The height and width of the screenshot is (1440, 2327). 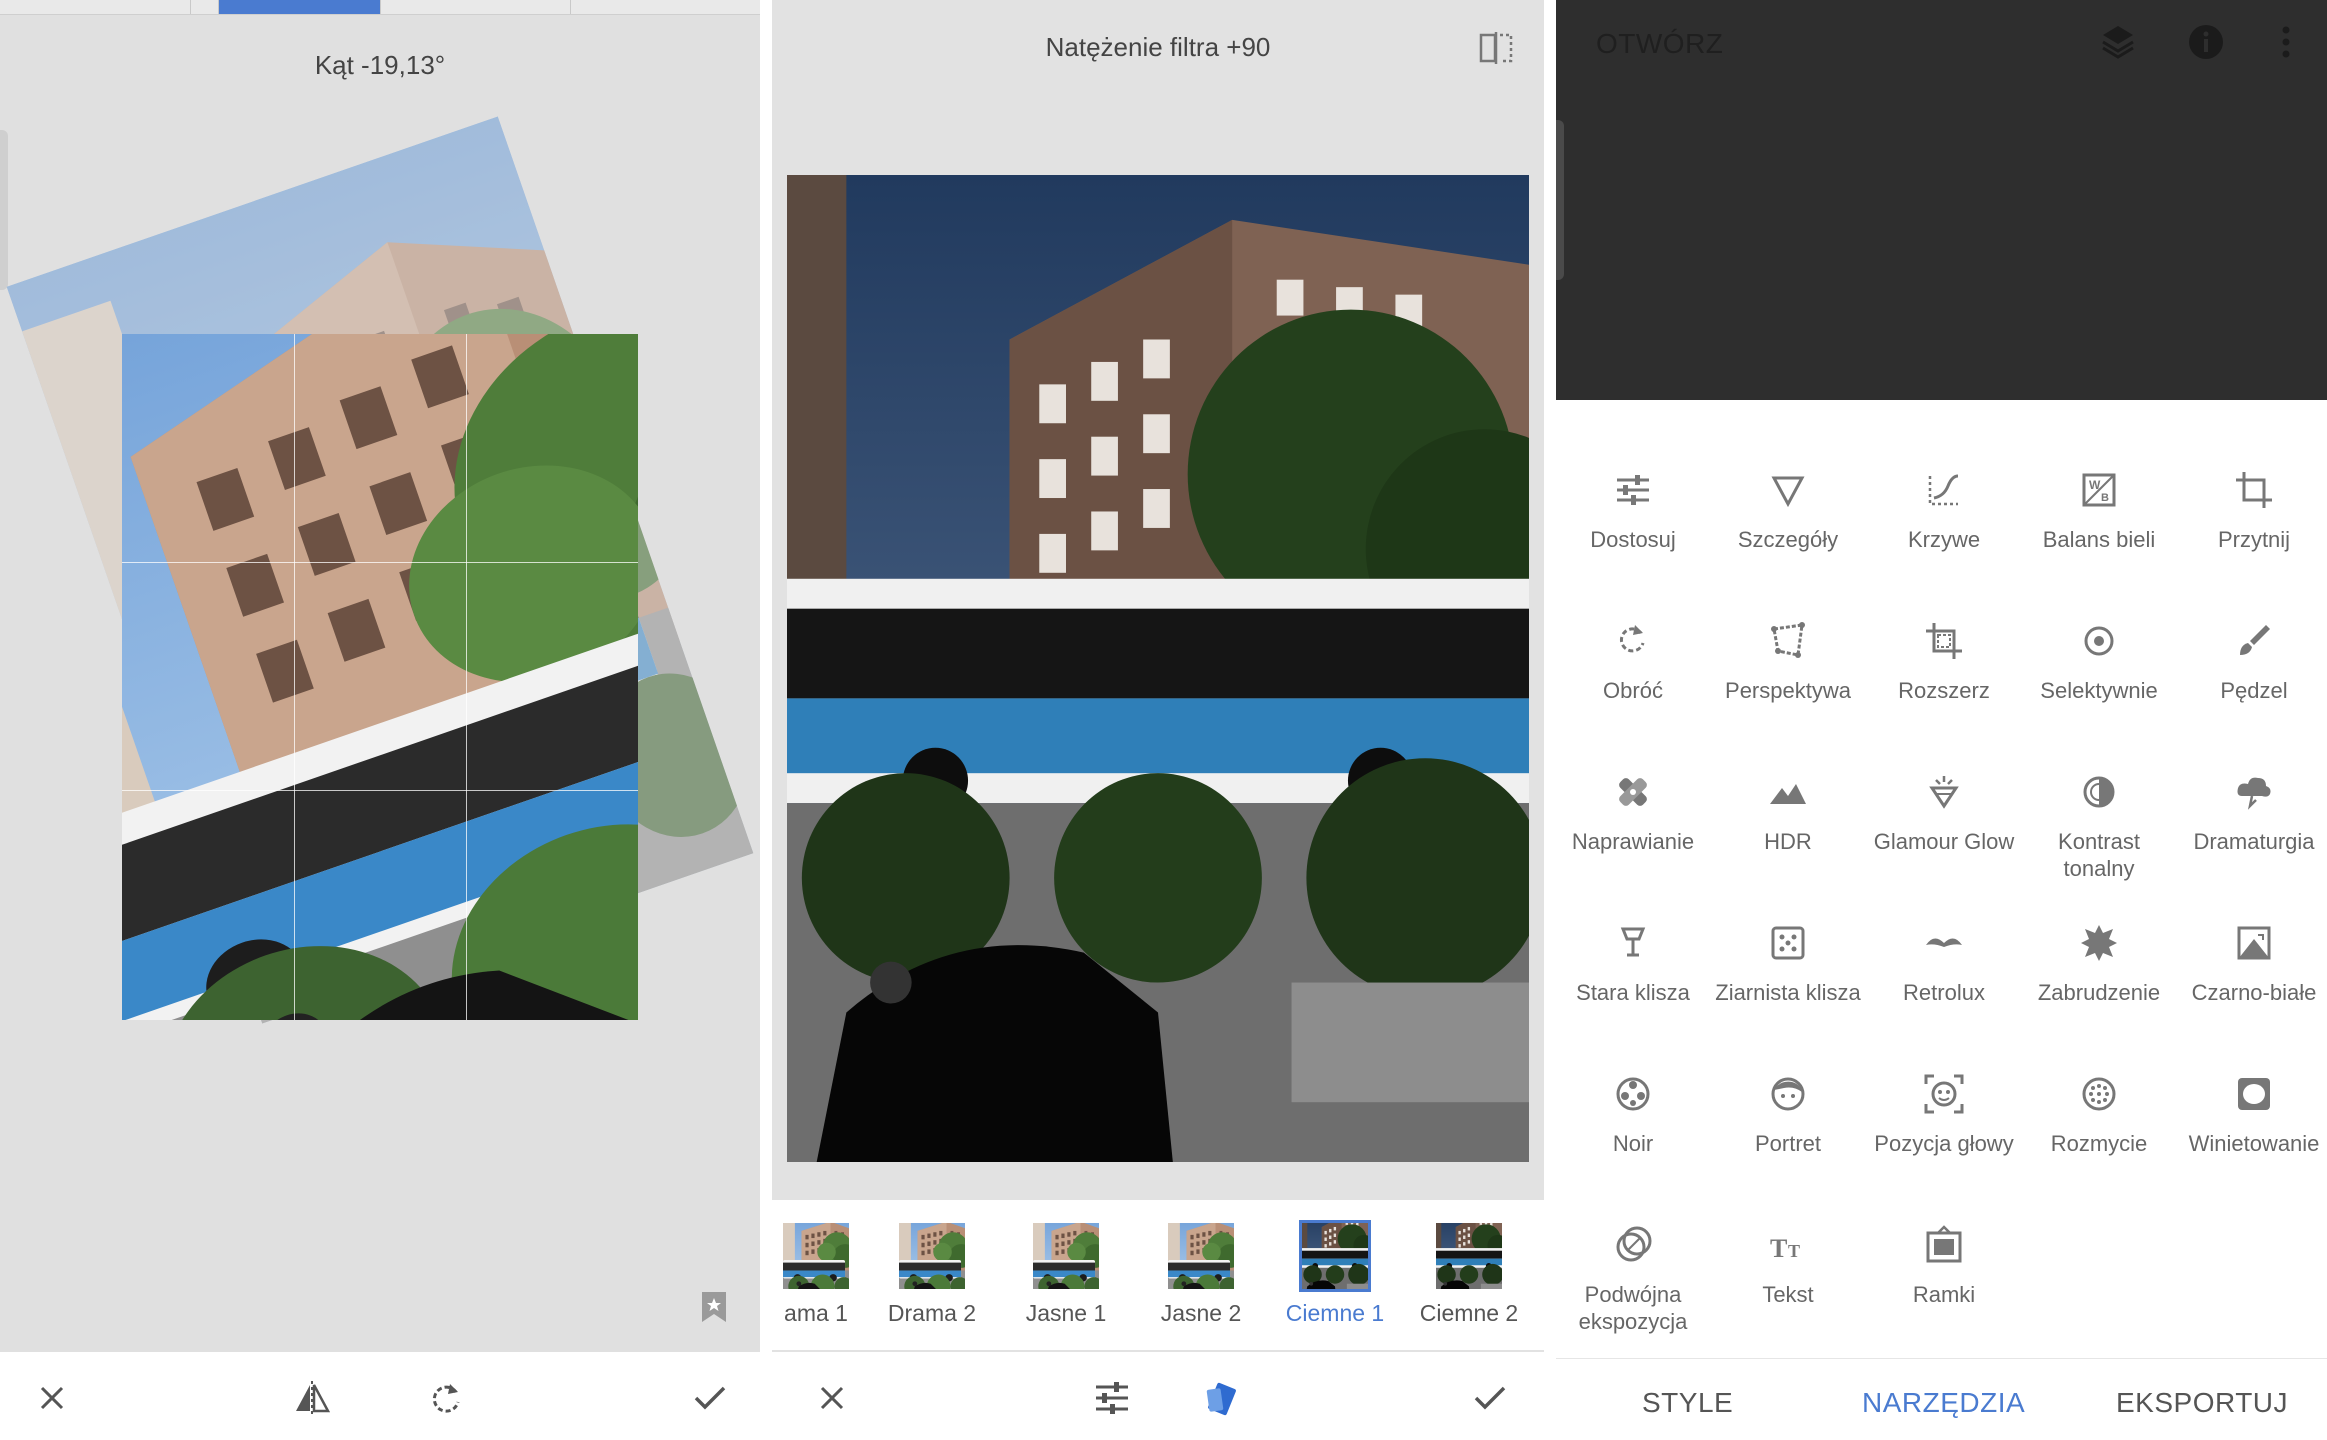 What do you see at coordinates (1633, 1245) in the screenshot?
I see `double-icon` at bounding box center [1633, 1245].